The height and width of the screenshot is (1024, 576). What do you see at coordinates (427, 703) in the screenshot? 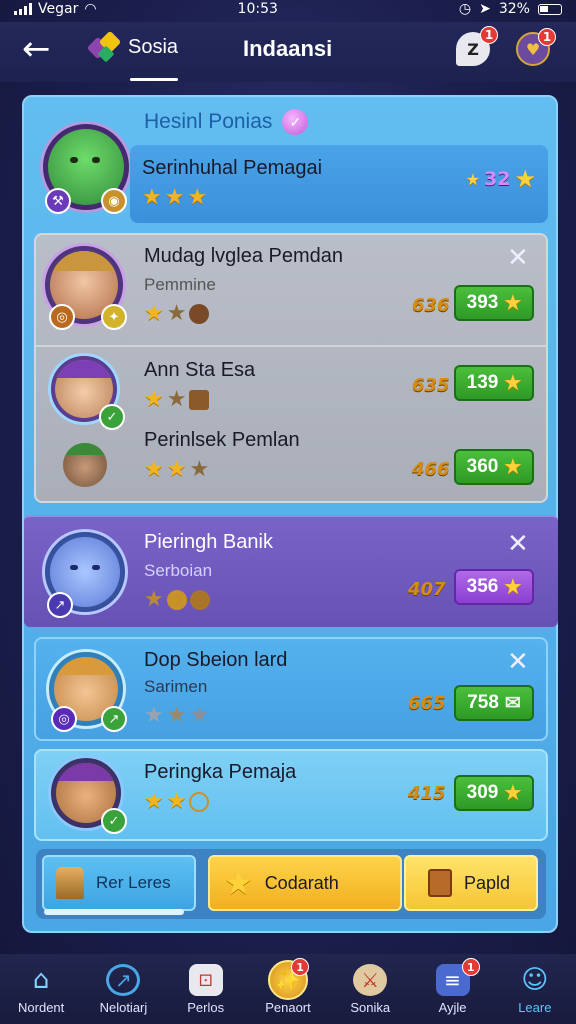
I see `coin-count: 665` at bounding box center [427, 703].